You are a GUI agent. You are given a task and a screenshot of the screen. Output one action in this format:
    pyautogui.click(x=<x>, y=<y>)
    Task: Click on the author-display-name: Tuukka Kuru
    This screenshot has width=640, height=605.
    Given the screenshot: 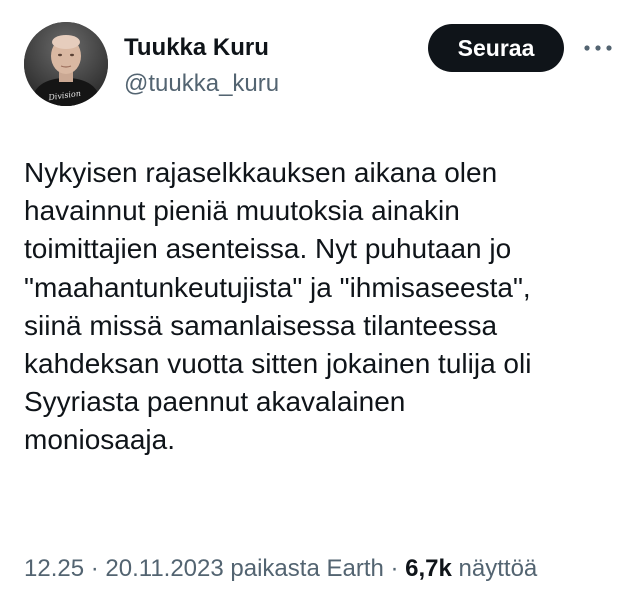 What is the action you would take?
    pyautogui.click(x=196, y=48)
    